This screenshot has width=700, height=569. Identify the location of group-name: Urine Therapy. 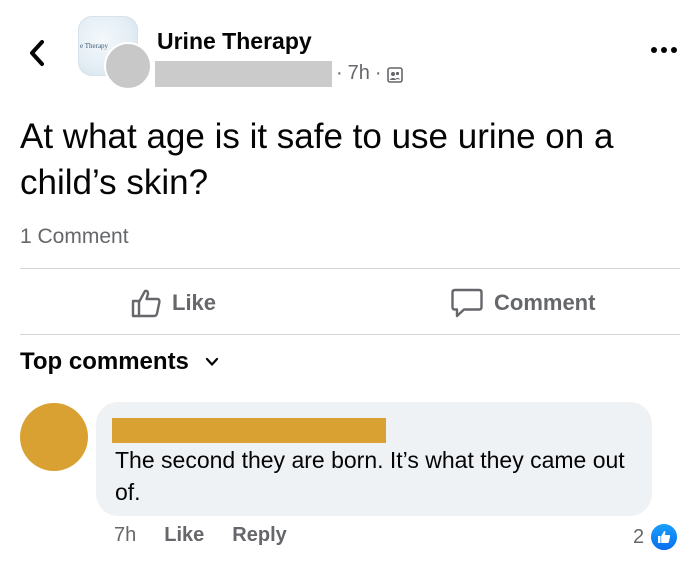
(234, 41).